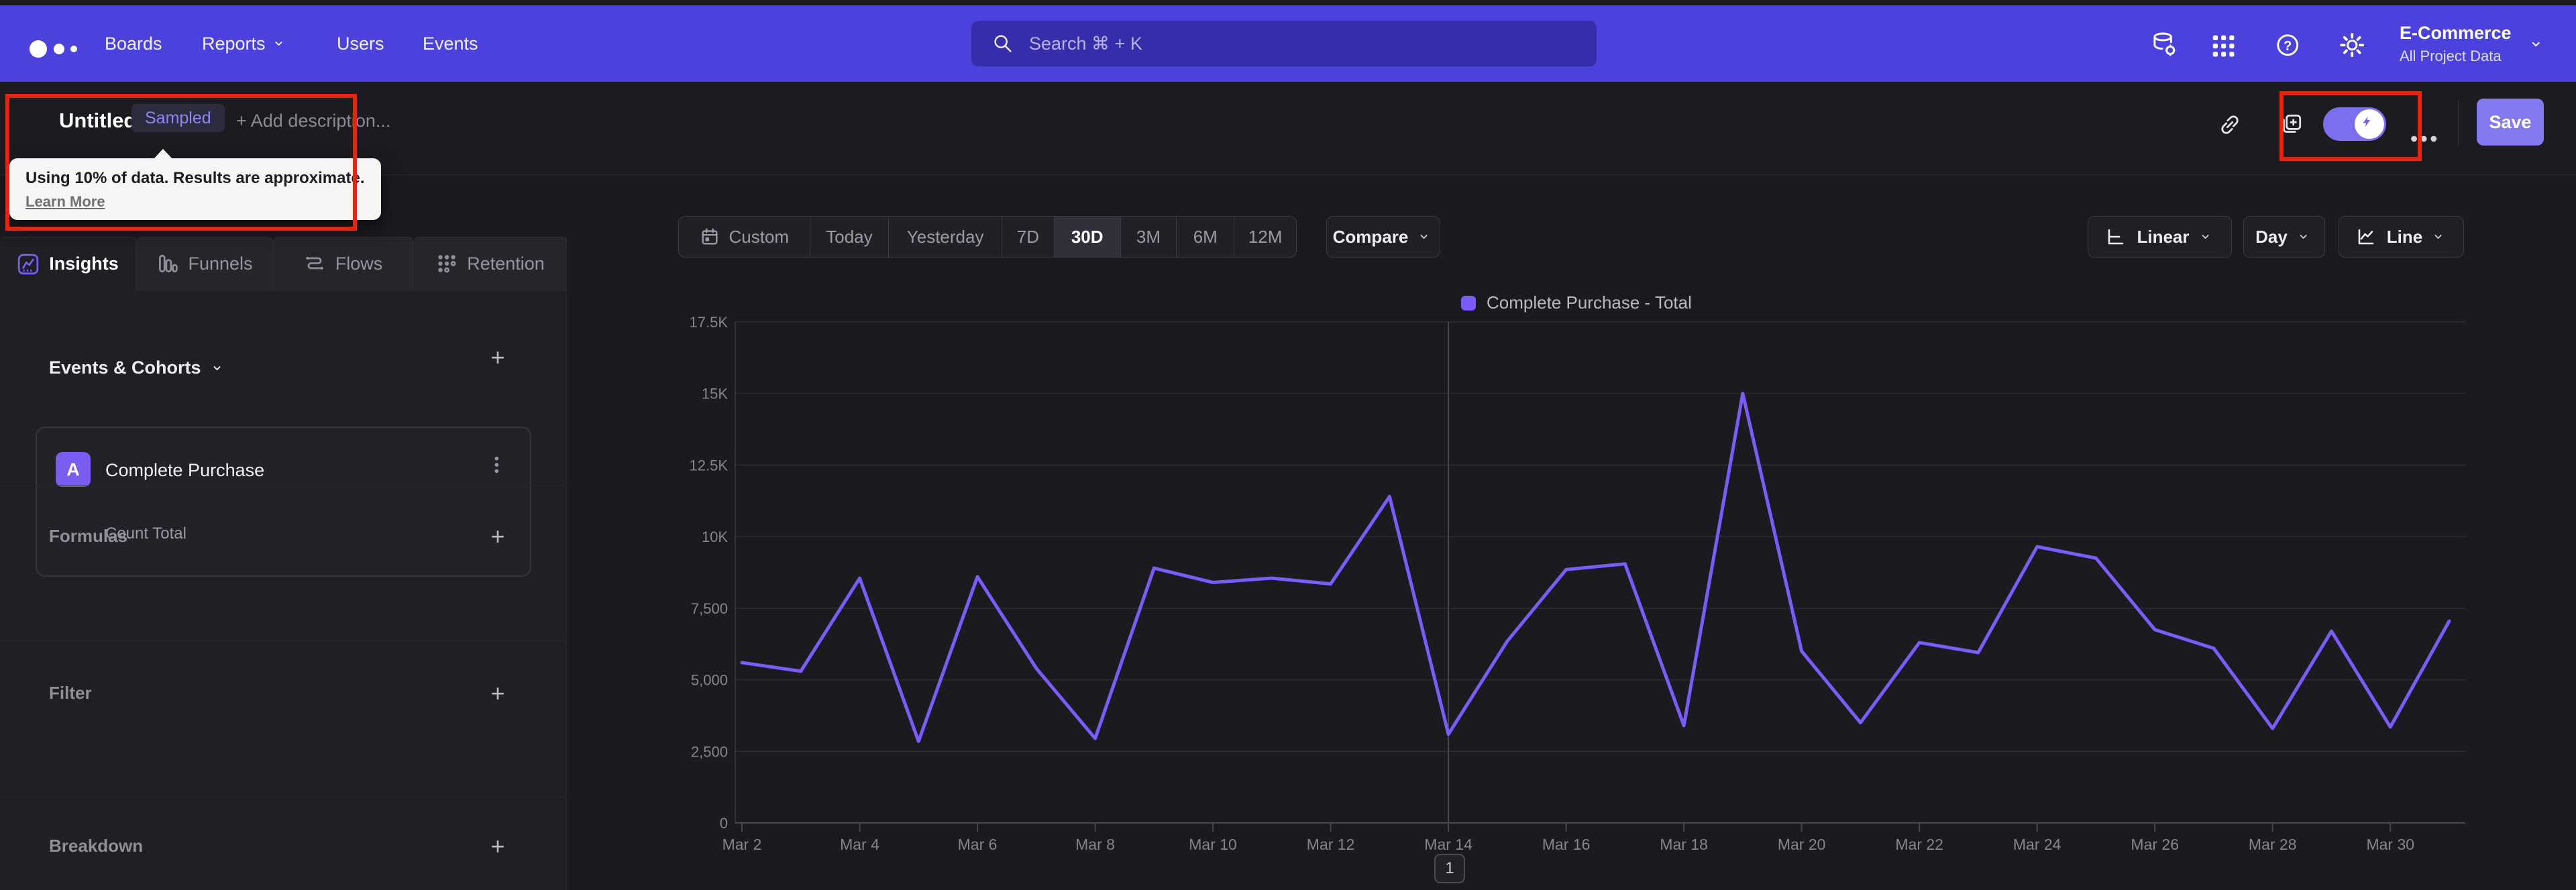  Describe the element at coordinates (2390, 844) in the screenshot. I see `x-tick-label: Mar 30` at that location.